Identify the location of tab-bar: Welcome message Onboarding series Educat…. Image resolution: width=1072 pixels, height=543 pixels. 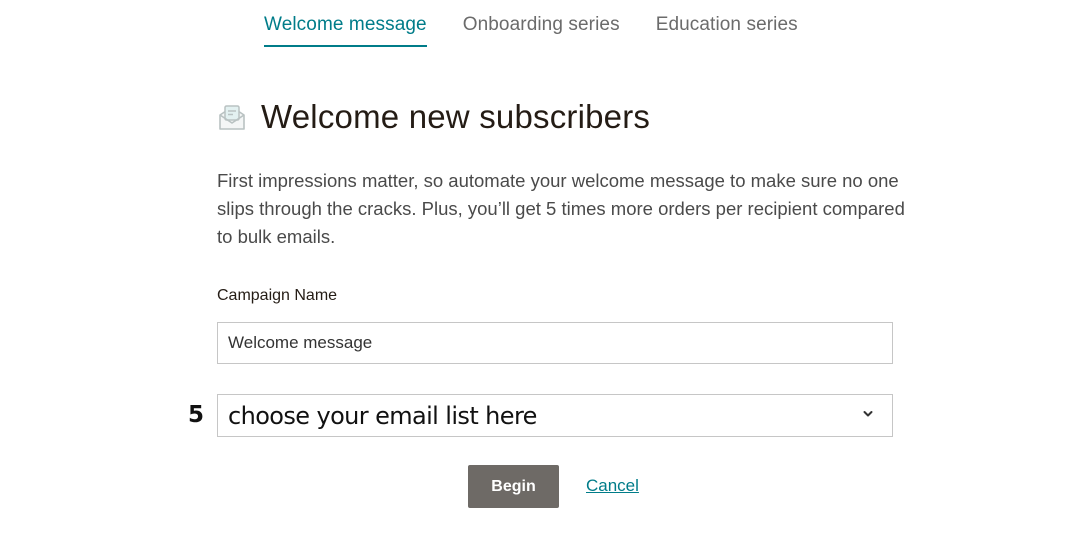
(531, 30).